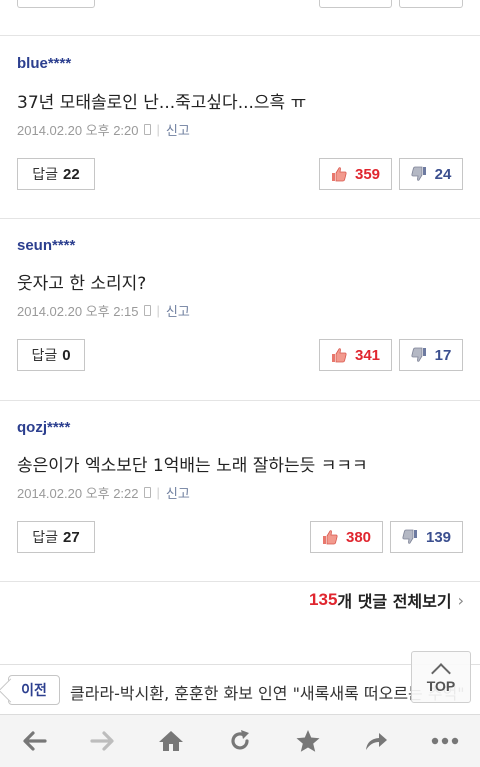 This screenshot has width=480, height=767. Describe the element at coordinates (78, 311) in the screenshot. I see `comment-date: 2014.02.20 오후 2:15` at that location.